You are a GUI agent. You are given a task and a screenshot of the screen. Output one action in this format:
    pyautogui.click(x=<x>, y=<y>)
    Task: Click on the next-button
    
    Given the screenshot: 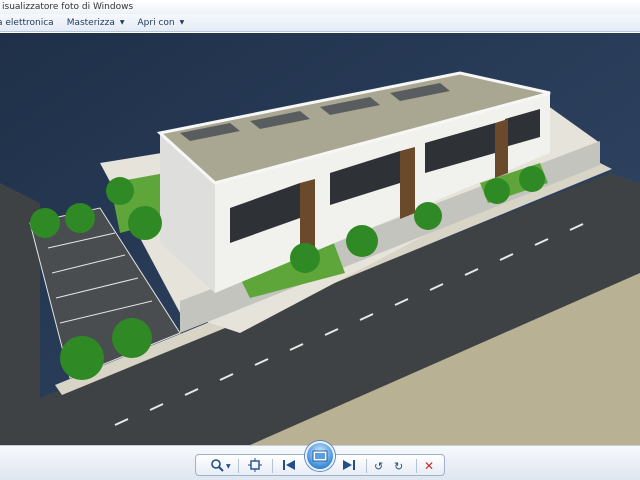 What is the action you would take?
    pyautogui.click(x=349, y=466)
    